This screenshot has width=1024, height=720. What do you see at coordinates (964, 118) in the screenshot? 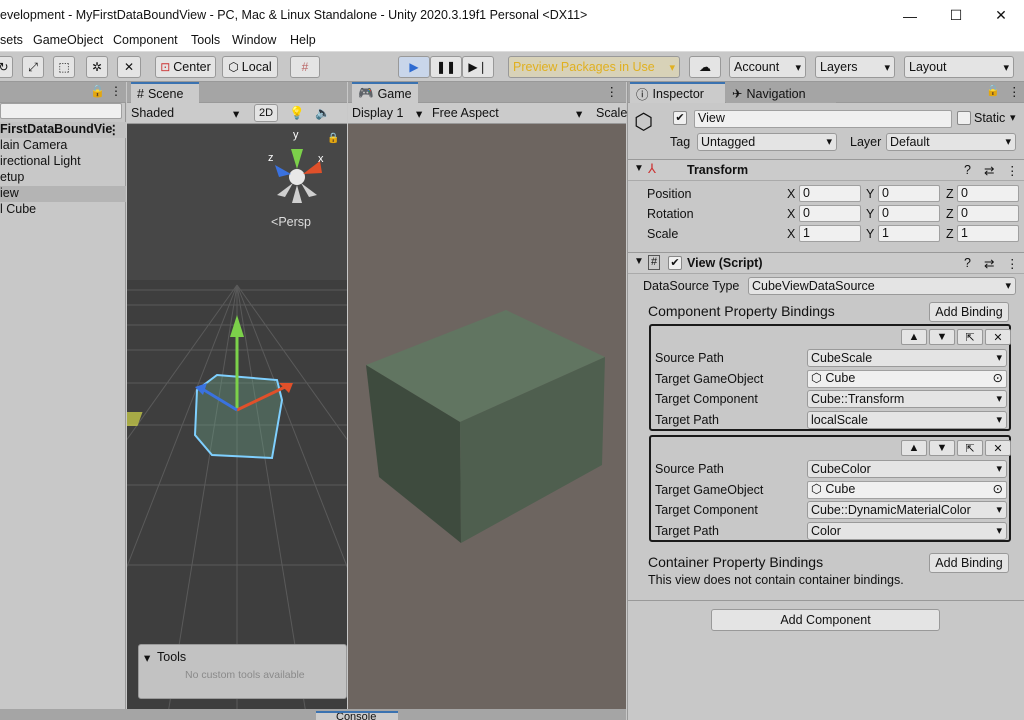
I see `static-checkbox` at bounding box center [964, 118].